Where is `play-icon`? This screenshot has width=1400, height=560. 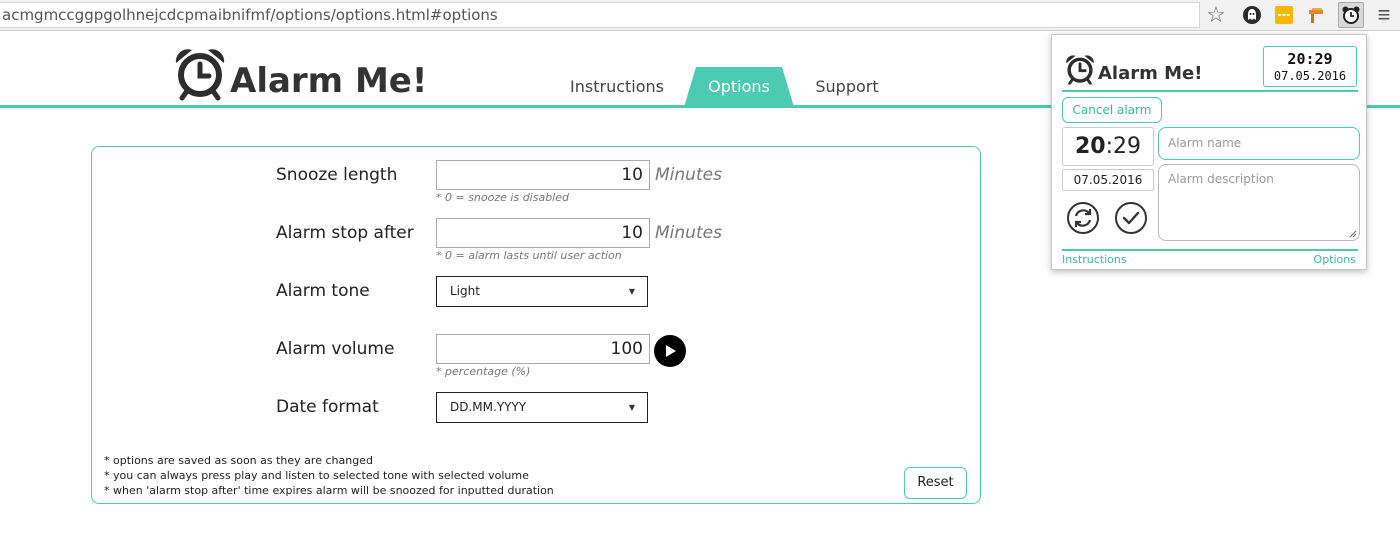 play-icon is located at coordinates (671, 351).